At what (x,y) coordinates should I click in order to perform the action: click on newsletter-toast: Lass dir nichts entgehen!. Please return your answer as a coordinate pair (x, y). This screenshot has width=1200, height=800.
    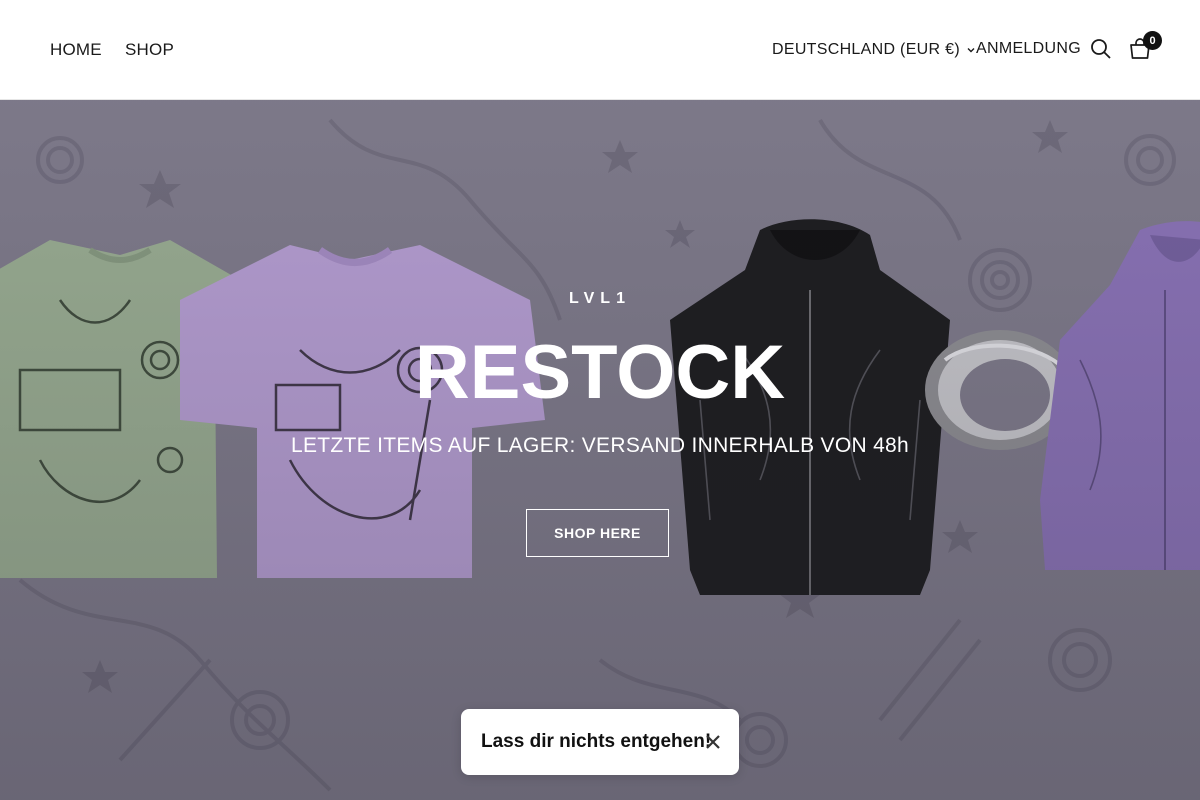
    Looking at the image, I should click on (600, 742).